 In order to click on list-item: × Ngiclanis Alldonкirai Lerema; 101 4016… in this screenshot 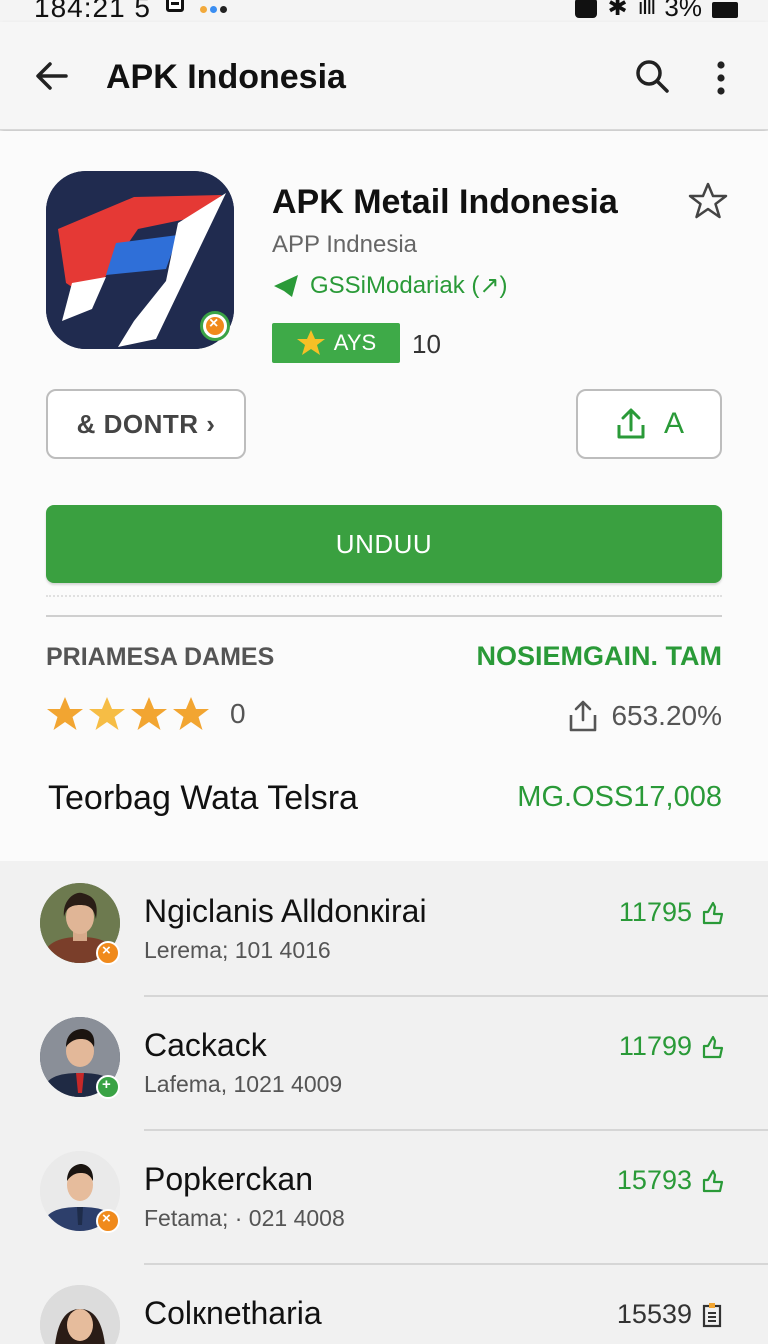, I will do `click(384, 929)`.